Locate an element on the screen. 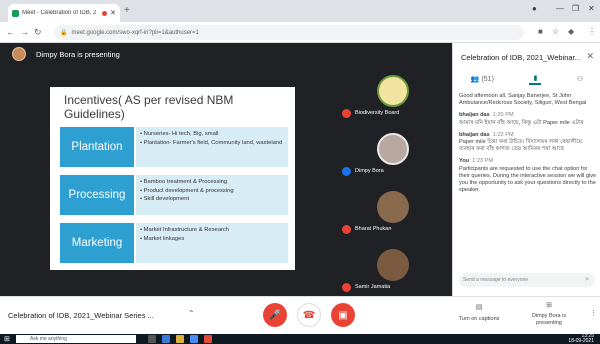 The image size is (600, 344). camera-toggle-button: ▣ is located at coordinates (343, 315).